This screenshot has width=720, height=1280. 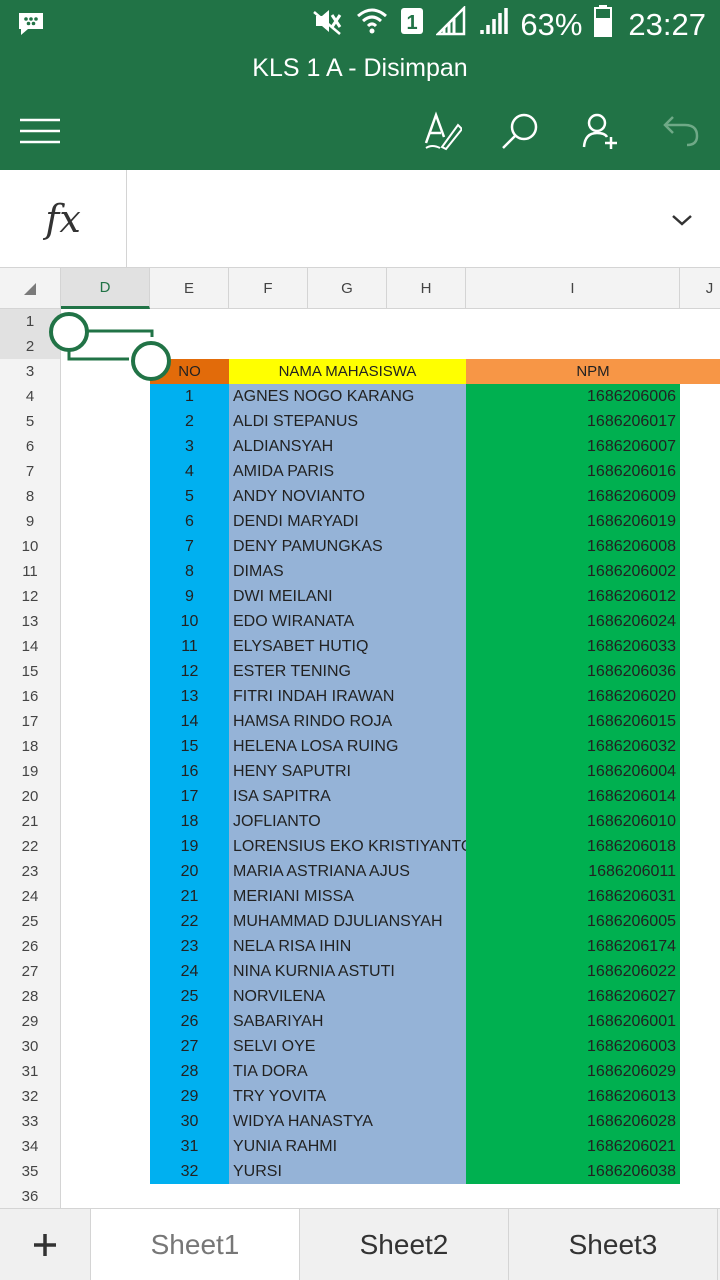 I want to click on cell-no: 15, so click(x=189, y=746).